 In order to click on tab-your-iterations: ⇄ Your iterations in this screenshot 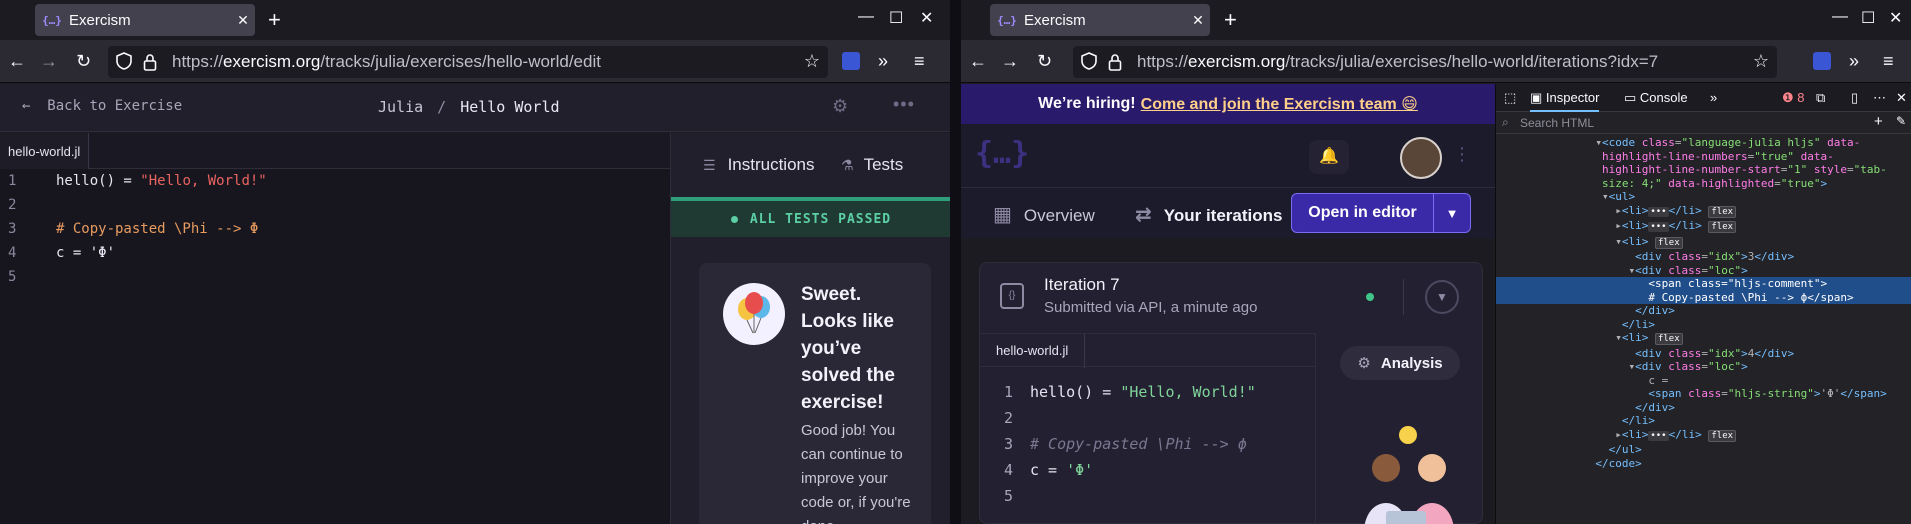, I will do `click(1208, 214)`.